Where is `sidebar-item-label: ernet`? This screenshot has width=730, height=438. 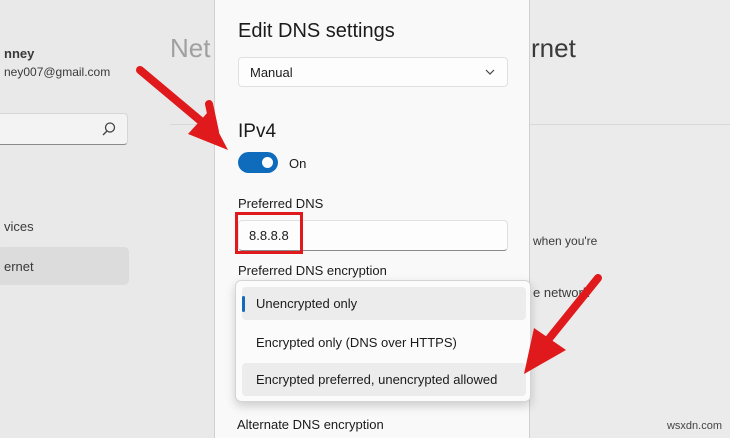
sidebar-item-label: ernet is located at coordinates (19, 266).